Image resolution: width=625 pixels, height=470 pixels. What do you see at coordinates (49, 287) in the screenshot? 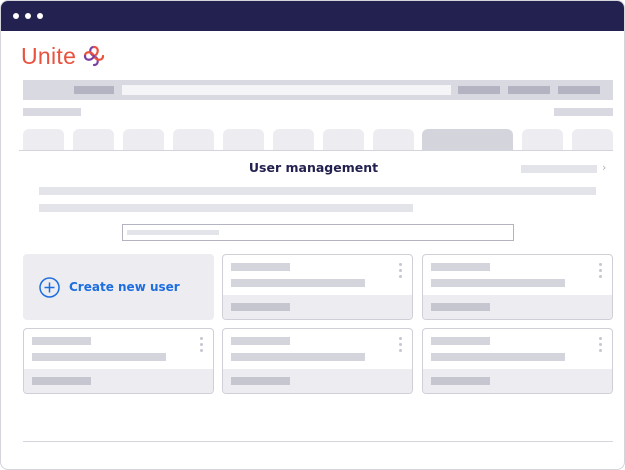
I see `plus-circle-icon` at bounding box center [49, 287].